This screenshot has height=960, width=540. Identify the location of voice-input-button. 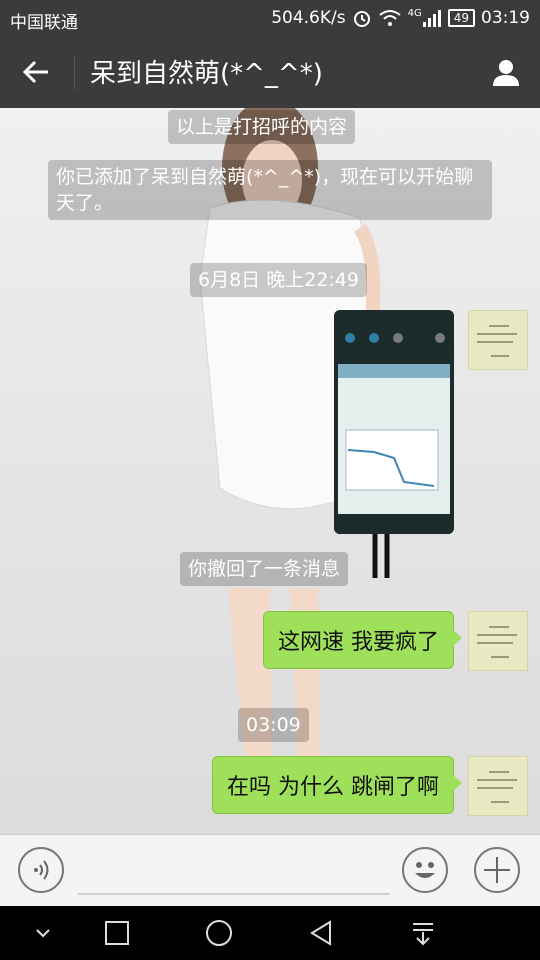
(41, 870).